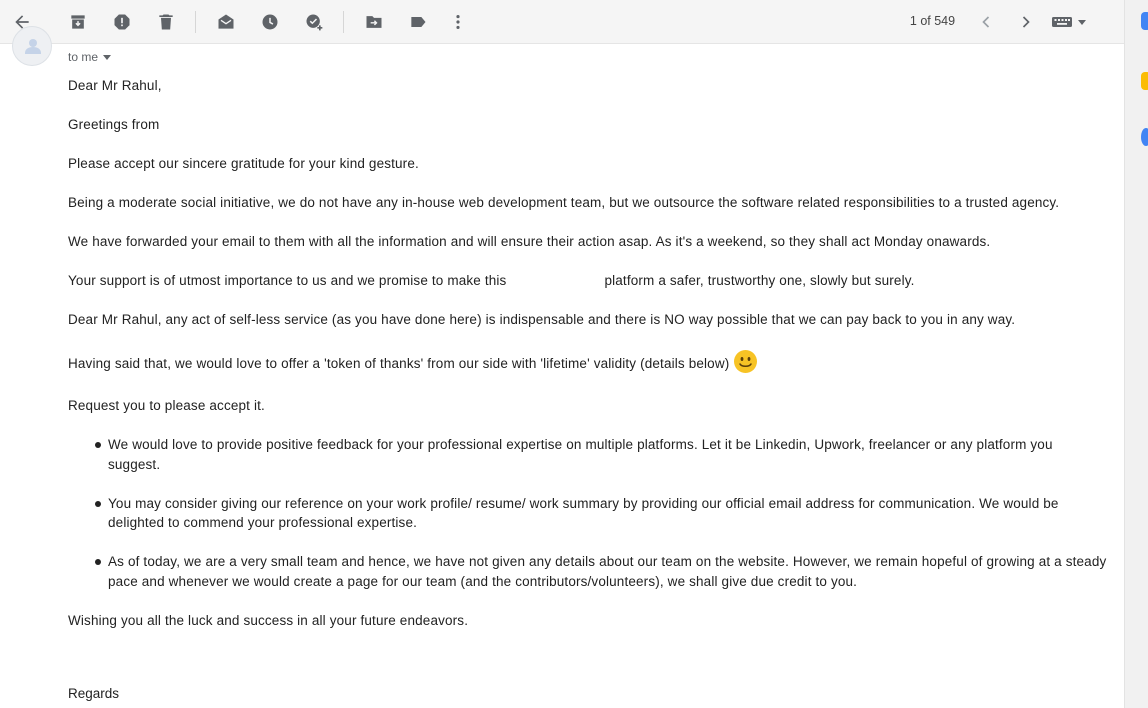  Describe the element at coordinates (166, 405) in the screenshot. I see `paragraph-request: Request you to please accept it.` at that location.